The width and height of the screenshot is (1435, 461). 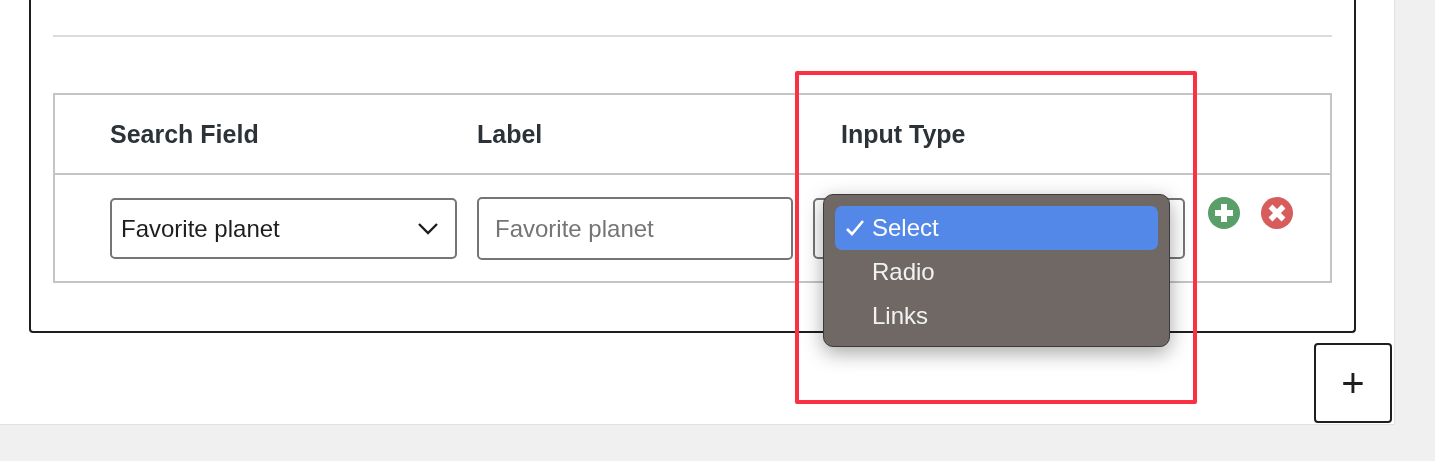 I want to click on column-header: Input Type, so click(x=903, y=134).